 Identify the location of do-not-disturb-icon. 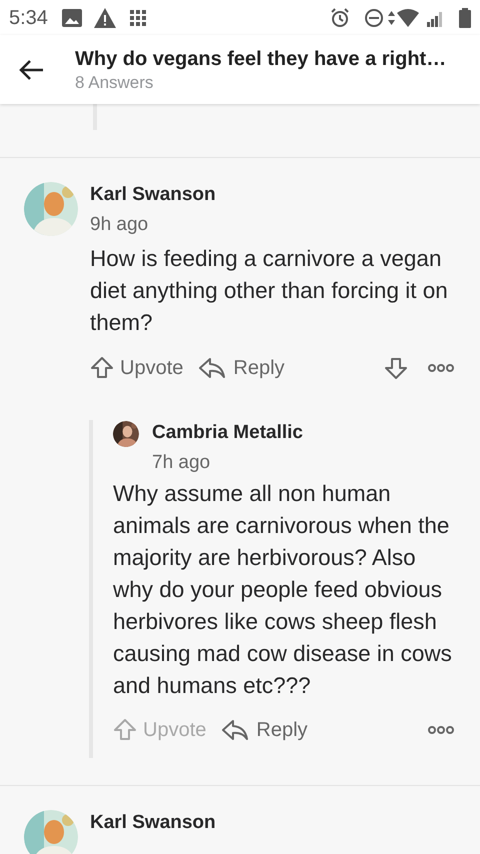
(374, 18).